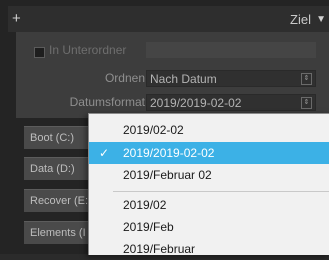  I want to click on subfolder-checkbox, so click(39, 52).